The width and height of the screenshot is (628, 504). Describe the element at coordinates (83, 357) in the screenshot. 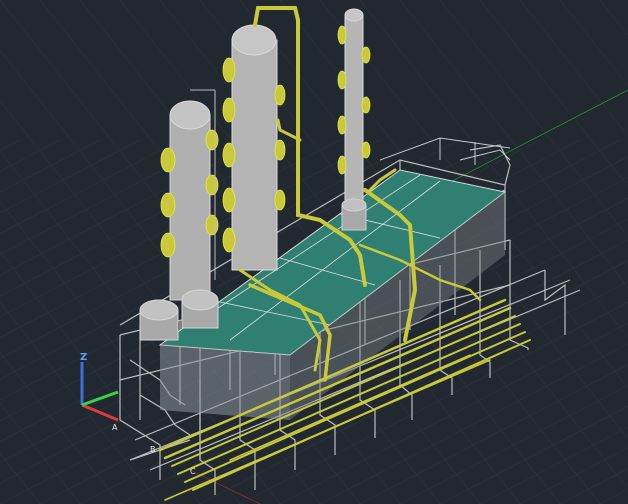

I see `ucs-z-label: Z` at that location.